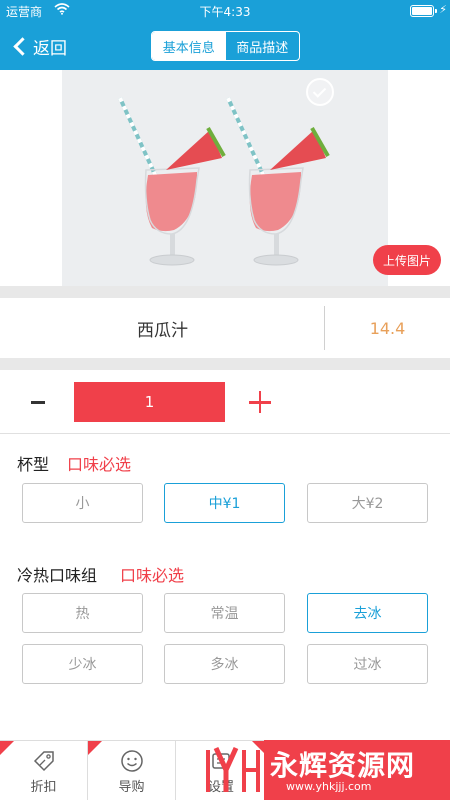 This screenshot has width=450, height=800. Describe the element at coordinates (44, 761) in the screenshot. I see `discount-tag-icon` at that location.